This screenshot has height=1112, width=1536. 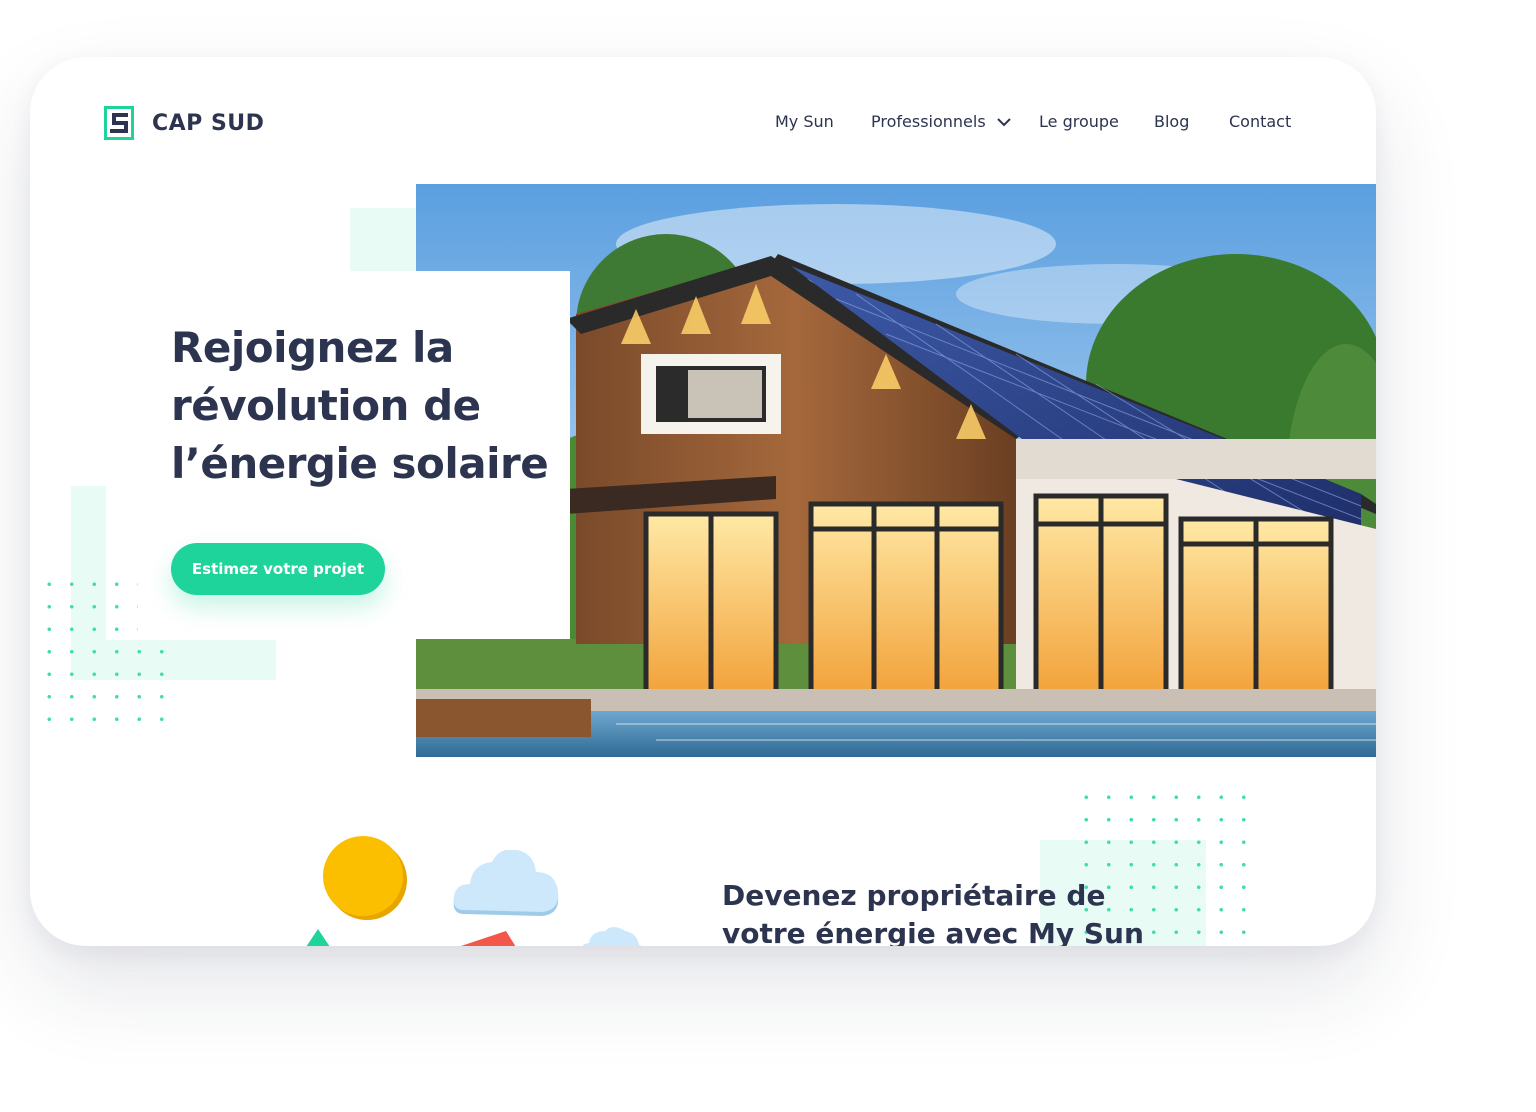 What do you see at coordinates (365, 878) in the screenshot?
I see `sun-icon` at bounding box center [365, 878].